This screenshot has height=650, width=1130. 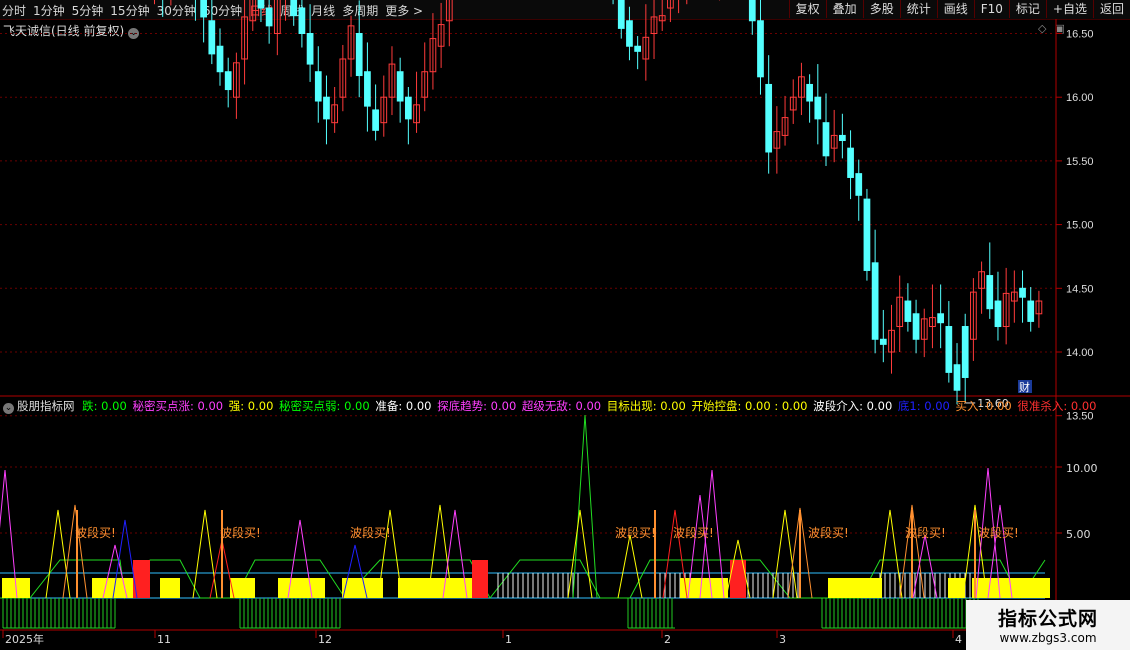 I want to click on indicator-field: 超级无敌: 0.00, so click(x=560, y=406).